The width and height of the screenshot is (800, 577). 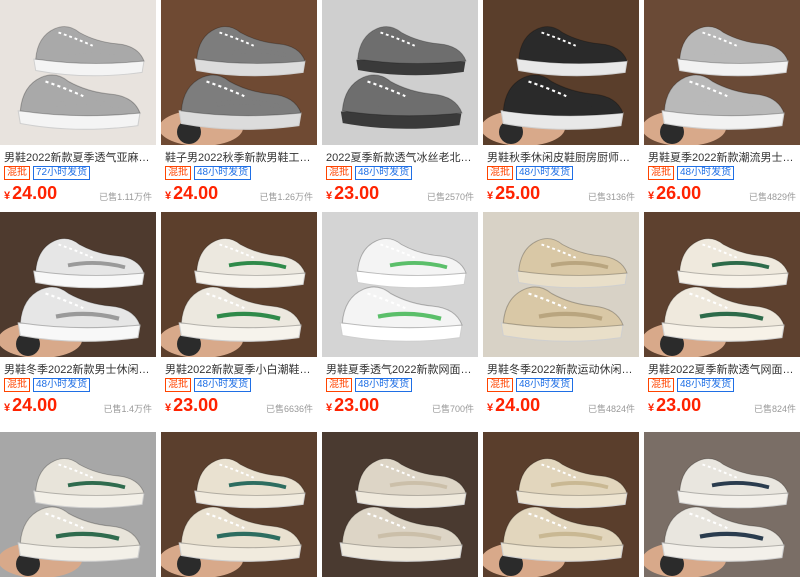 I want to click on price-value: 25.00, so click(x=518, y=193).